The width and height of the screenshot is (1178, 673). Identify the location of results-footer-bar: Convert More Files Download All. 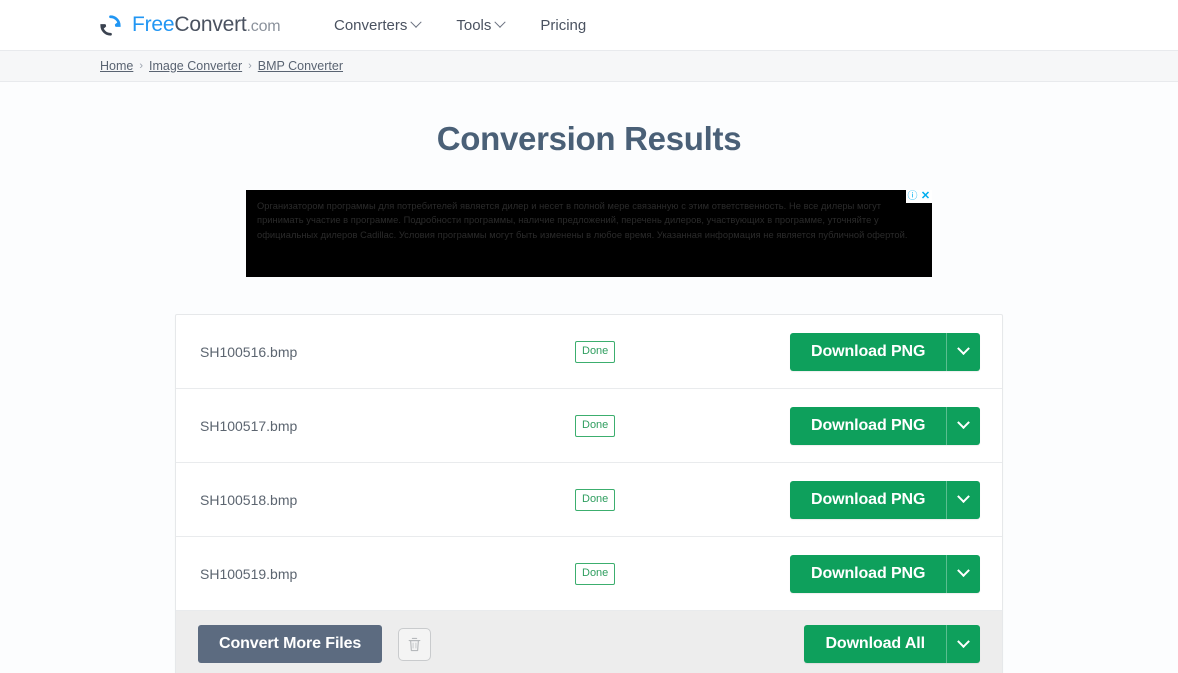
(589, 642).